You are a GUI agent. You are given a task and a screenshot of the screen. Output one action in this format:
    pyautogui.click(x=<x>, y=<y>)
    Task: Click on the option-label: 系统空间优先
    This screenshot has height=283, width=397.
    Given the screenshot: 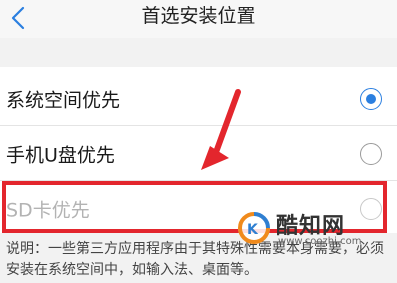 What is the action you would take?
    pyautogui.click(x=63, y=100)
    